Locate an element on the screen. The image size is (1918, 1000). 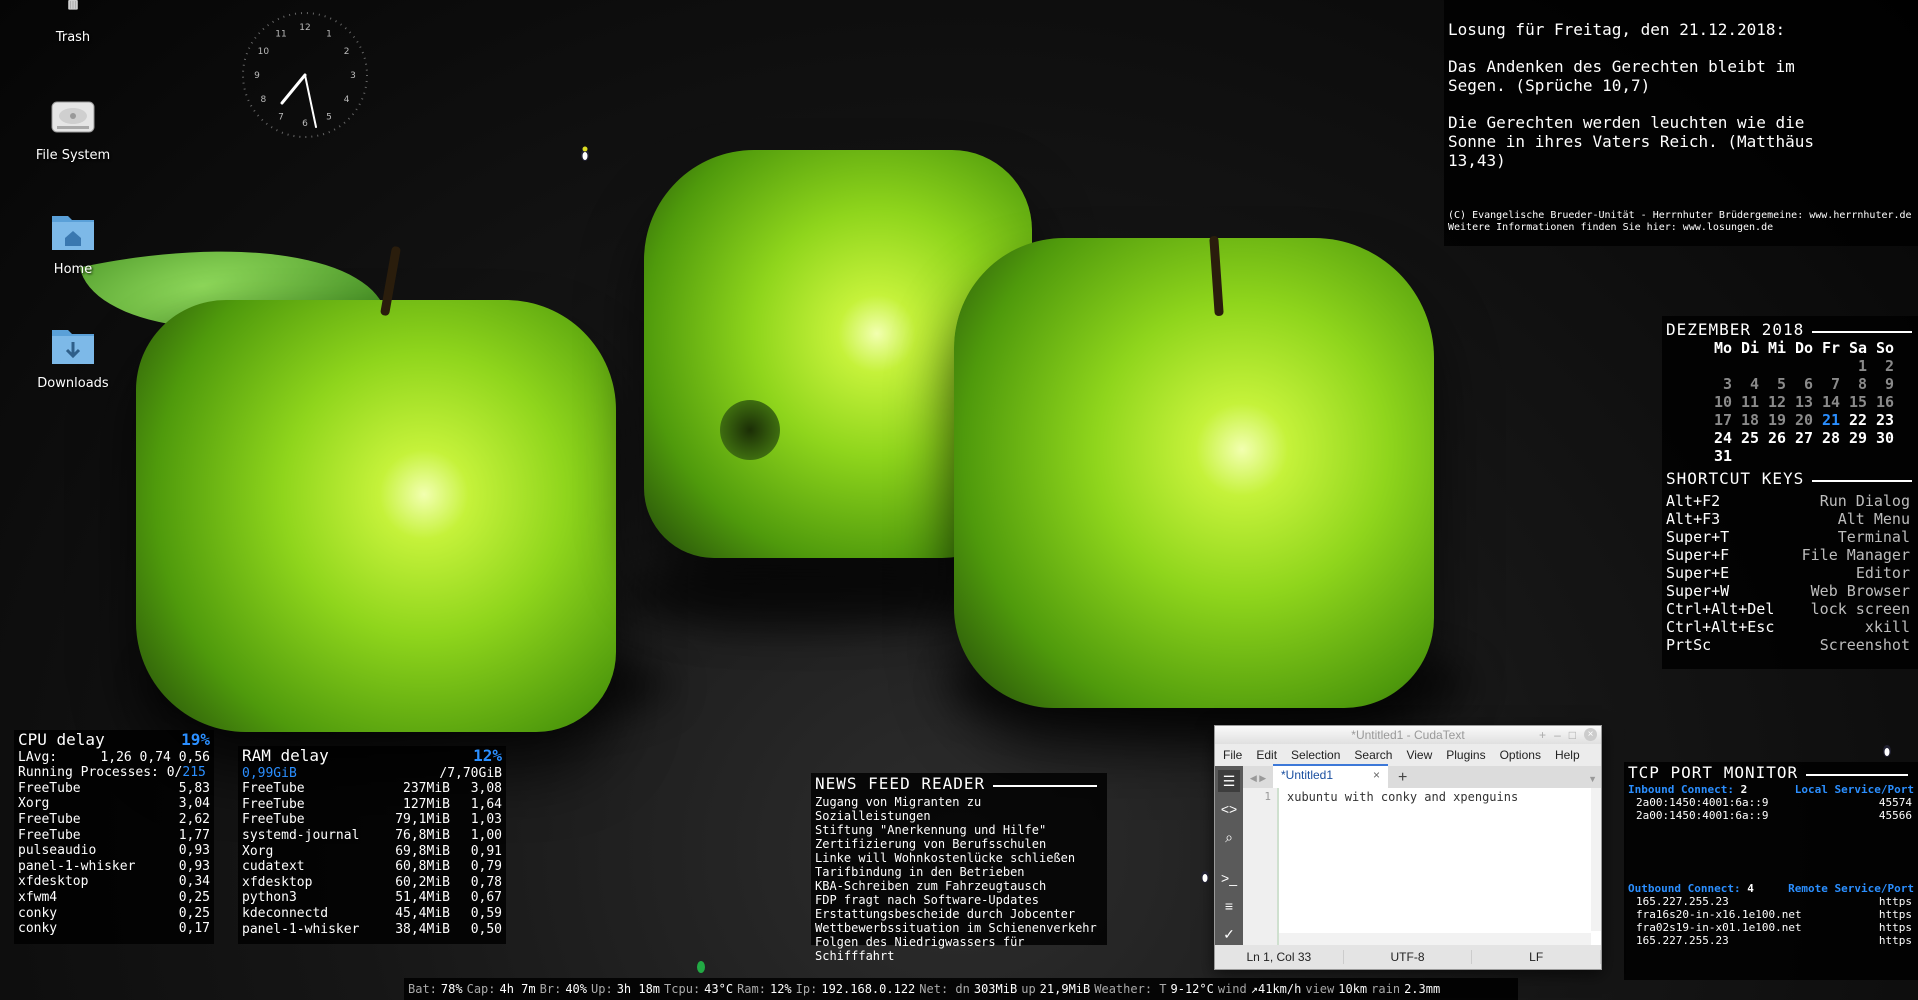
minimize-icon: – is located at coordinates (1557, 735).